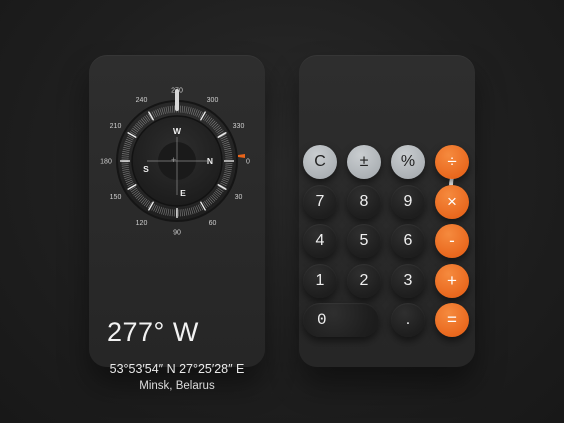 This screenshot has width=564, height=423. Describe the element at coordinates (116, 126) in the screenshot. I see `degree-label-210: 210` at that location.